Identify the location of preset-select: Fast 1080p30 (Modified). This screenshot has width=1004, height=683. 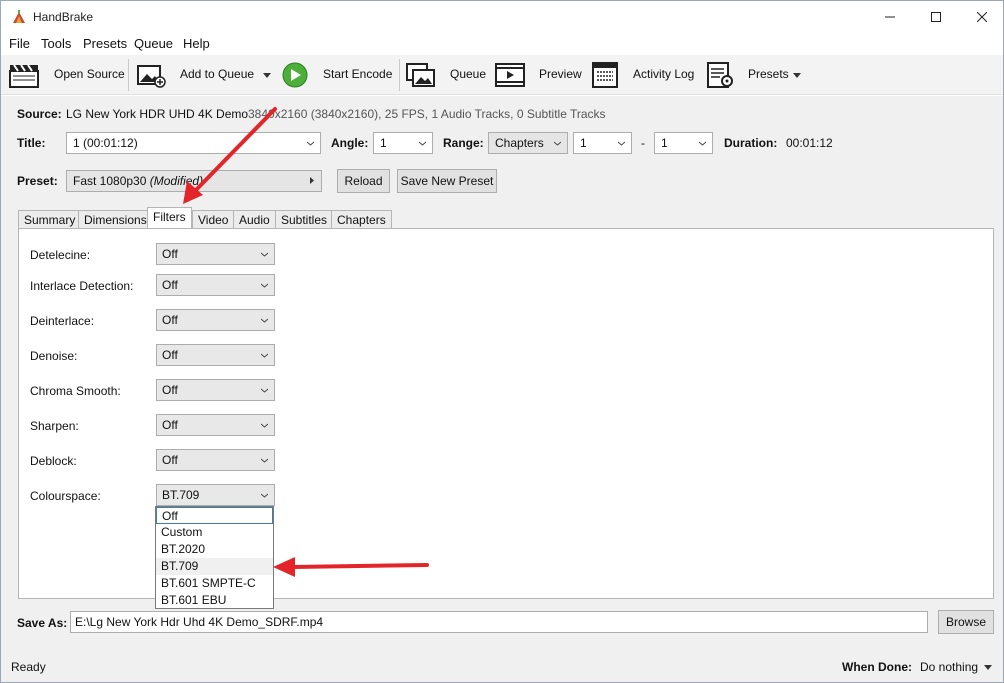
(194, 181).